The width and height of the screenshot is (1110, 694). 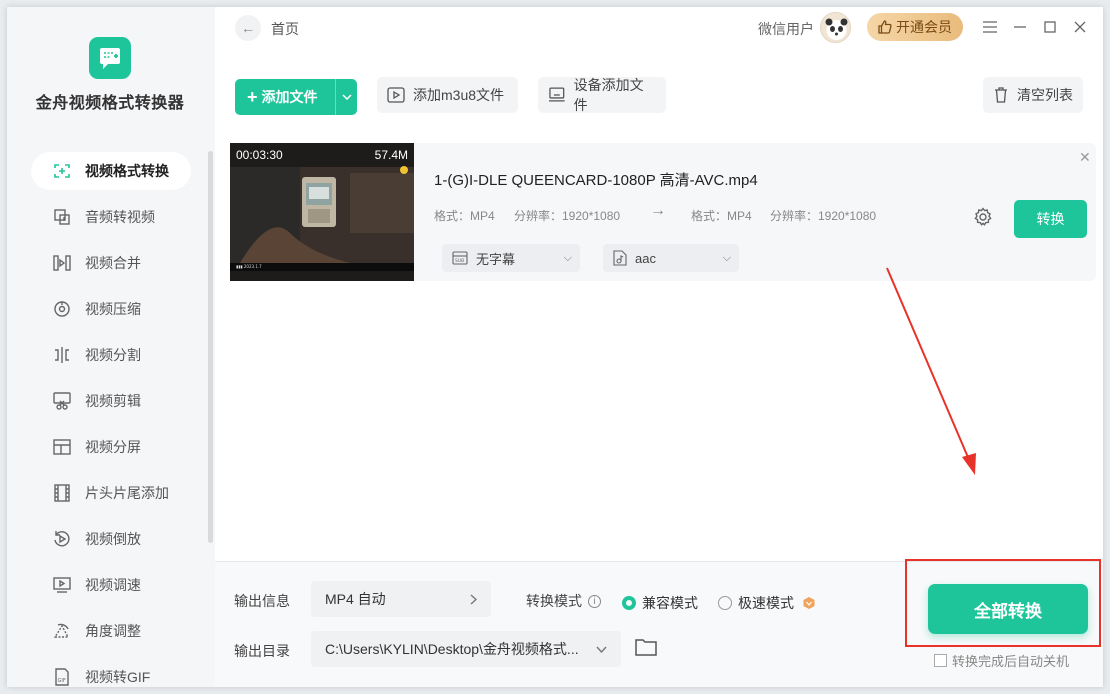 I want to click on convert-mode-label: 转换模式 i, so click(x=563, y=601).